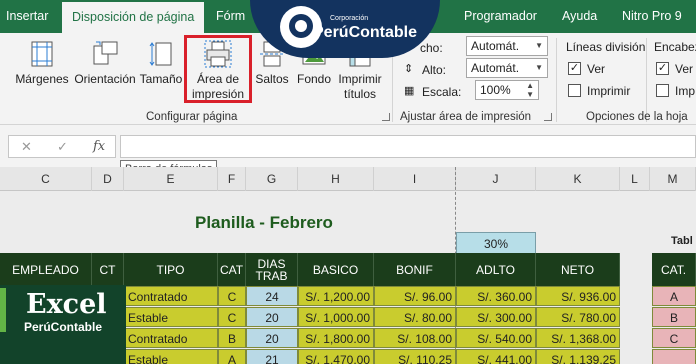 This screenshot has height=364, width=696. I want to click on scale-spinner: 100% ▲ ▼, so click(507, 90).